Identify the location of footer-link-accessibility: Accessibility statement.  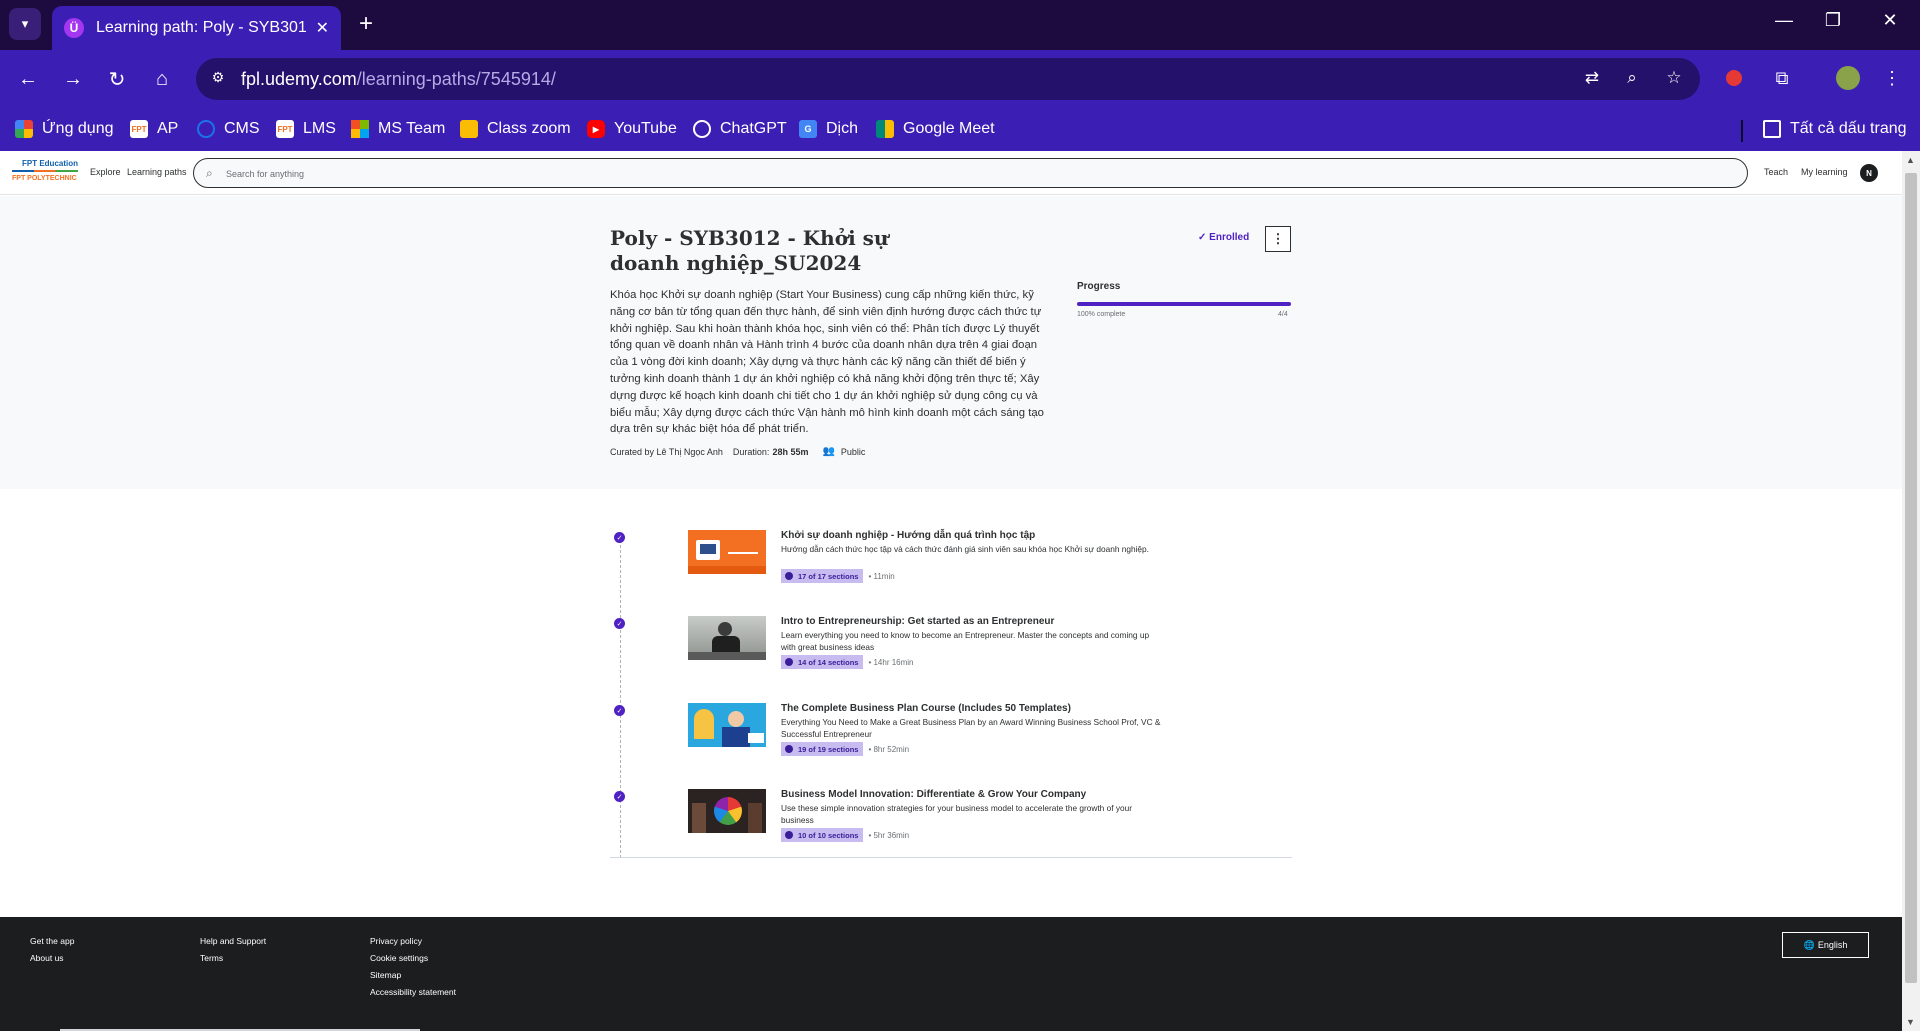
(413, 992).